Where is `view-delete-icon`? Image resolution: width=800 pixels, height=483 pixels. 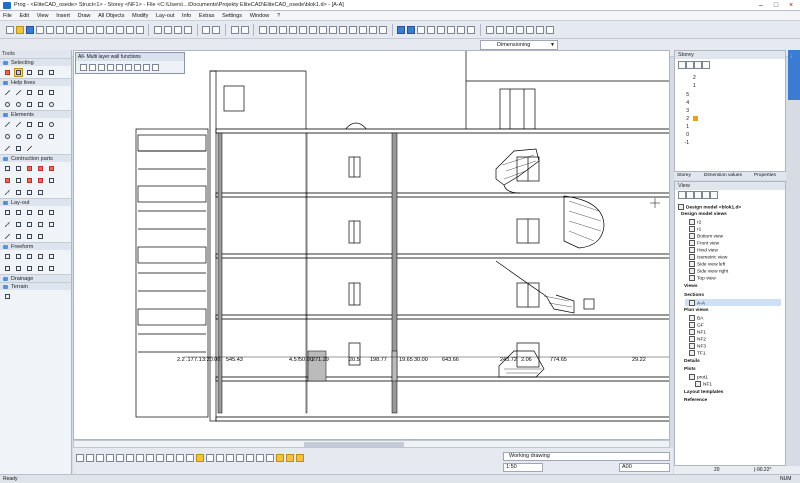 view-delete-icon is located at coordinates (698, 195).